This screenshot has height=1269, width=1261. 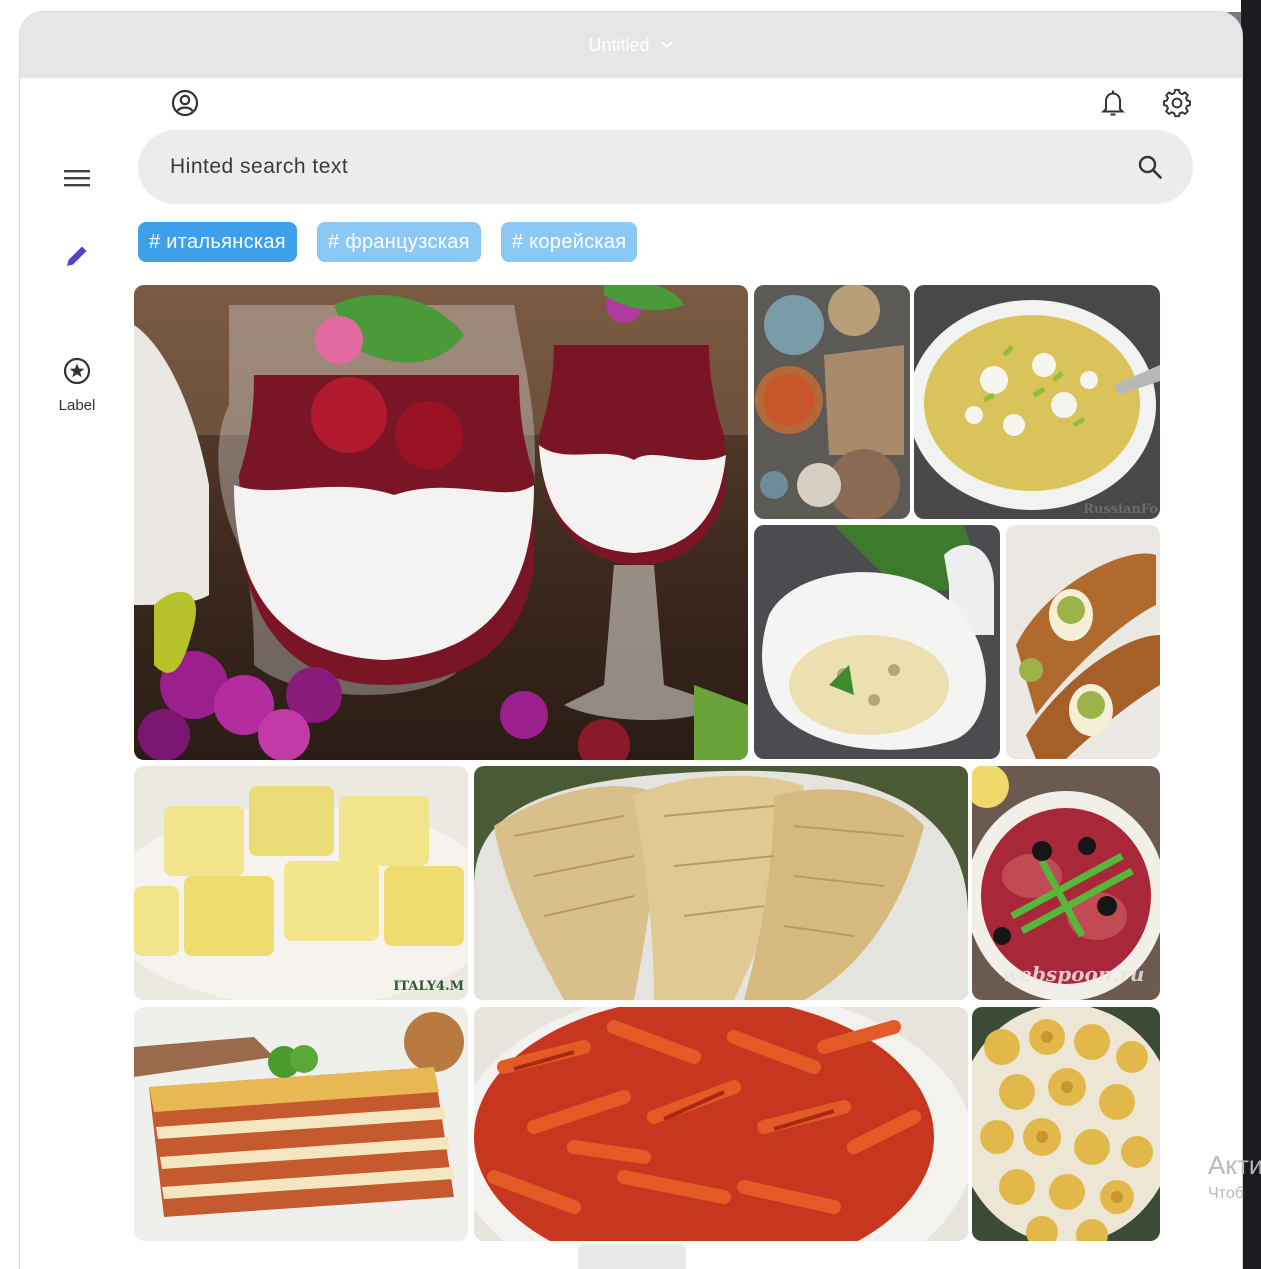 I want to click on photo-ravioli: ITALY4.M, so click(x=301, y=883).